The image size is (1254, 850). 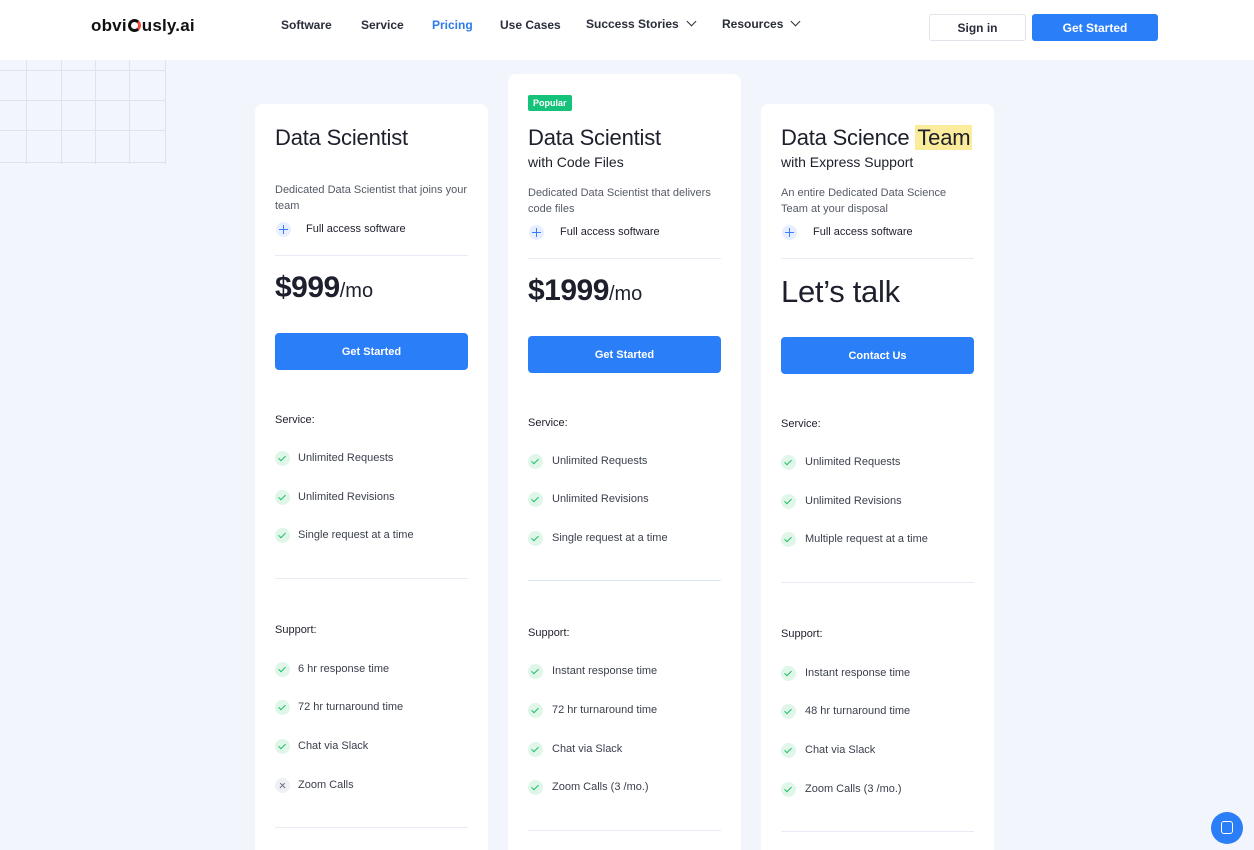 What do you see at coordinates (324, 287) in the screenshot?
I see `plan-price: $999/mo` at bounding box center [324, 287].